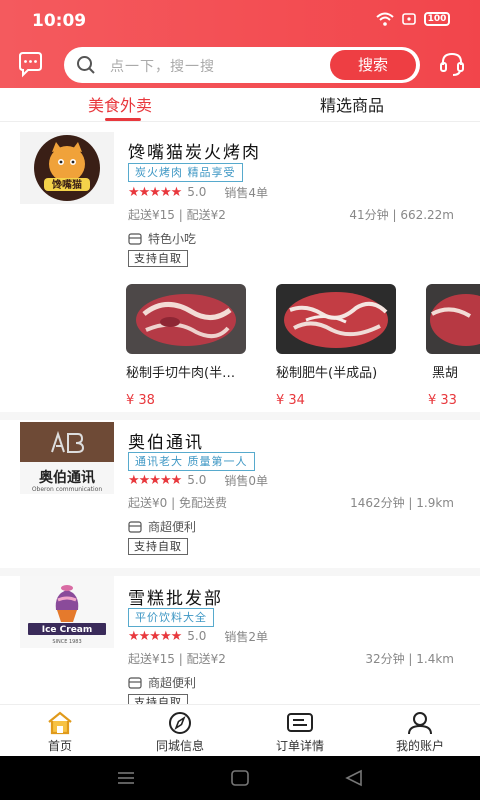 This screenshot has height=800, width=480. What do you see at coordinates (185, 172) in the screenshot?
I see `shop-tag: 炭火烤肉 精品享受` at bounding box center [185, 172].